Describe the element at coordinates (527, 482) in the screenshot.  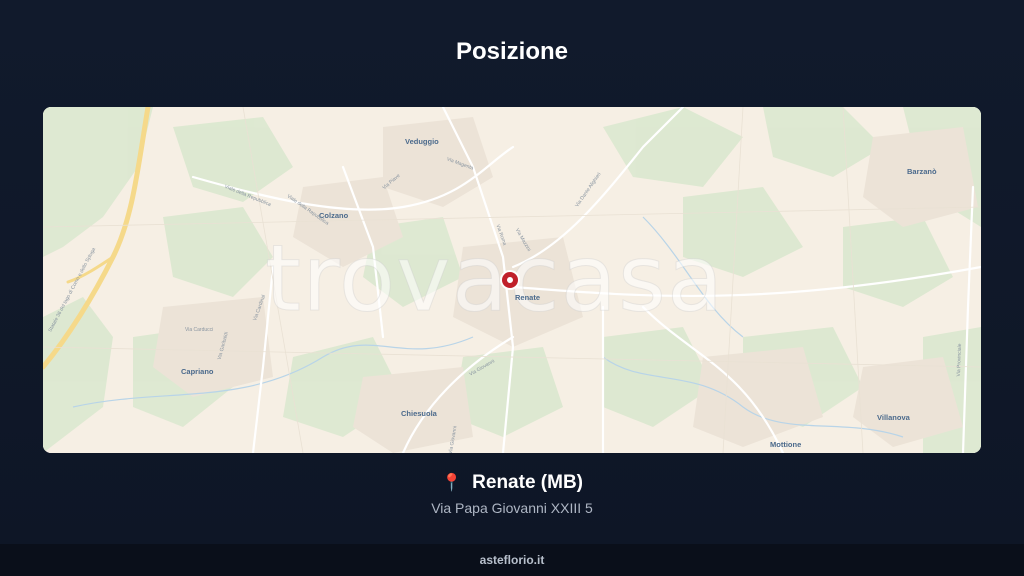
I see `location-name: Renate (MB)` at that location.